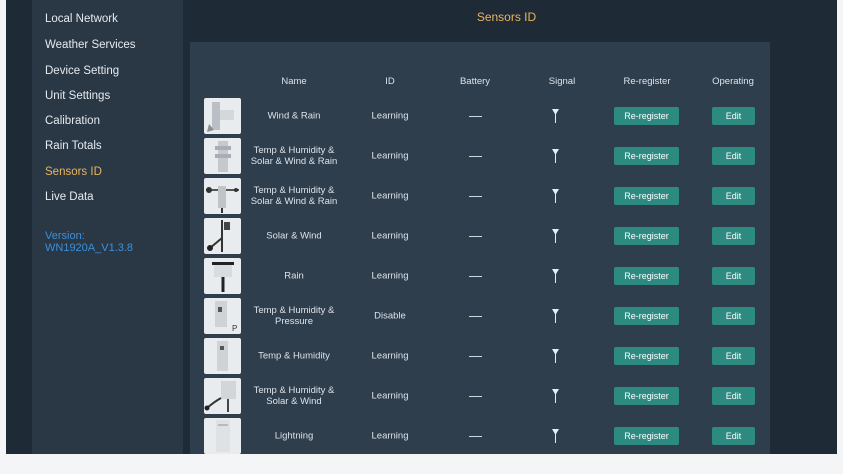 The width and height of the screenshot is (843, 474). Describe the element at coordinates (294, 81) in the screenshot. I see `column-header-name: Name` at that location.